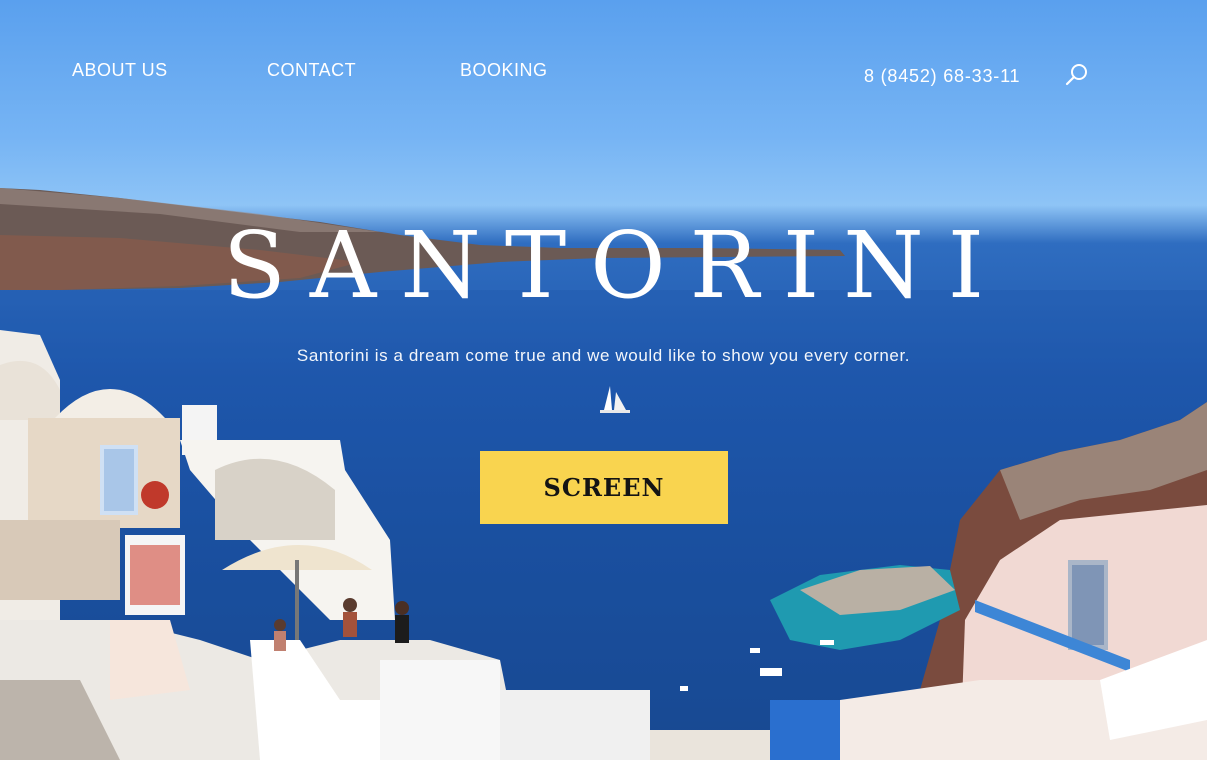 This screenshot has width=1207, height=760. What do you see at coordinates (639, 72) in the screenshot?
I see `top-navigation: ABOUT US CONTACT BOOKING` at bounding box center [639, 72].